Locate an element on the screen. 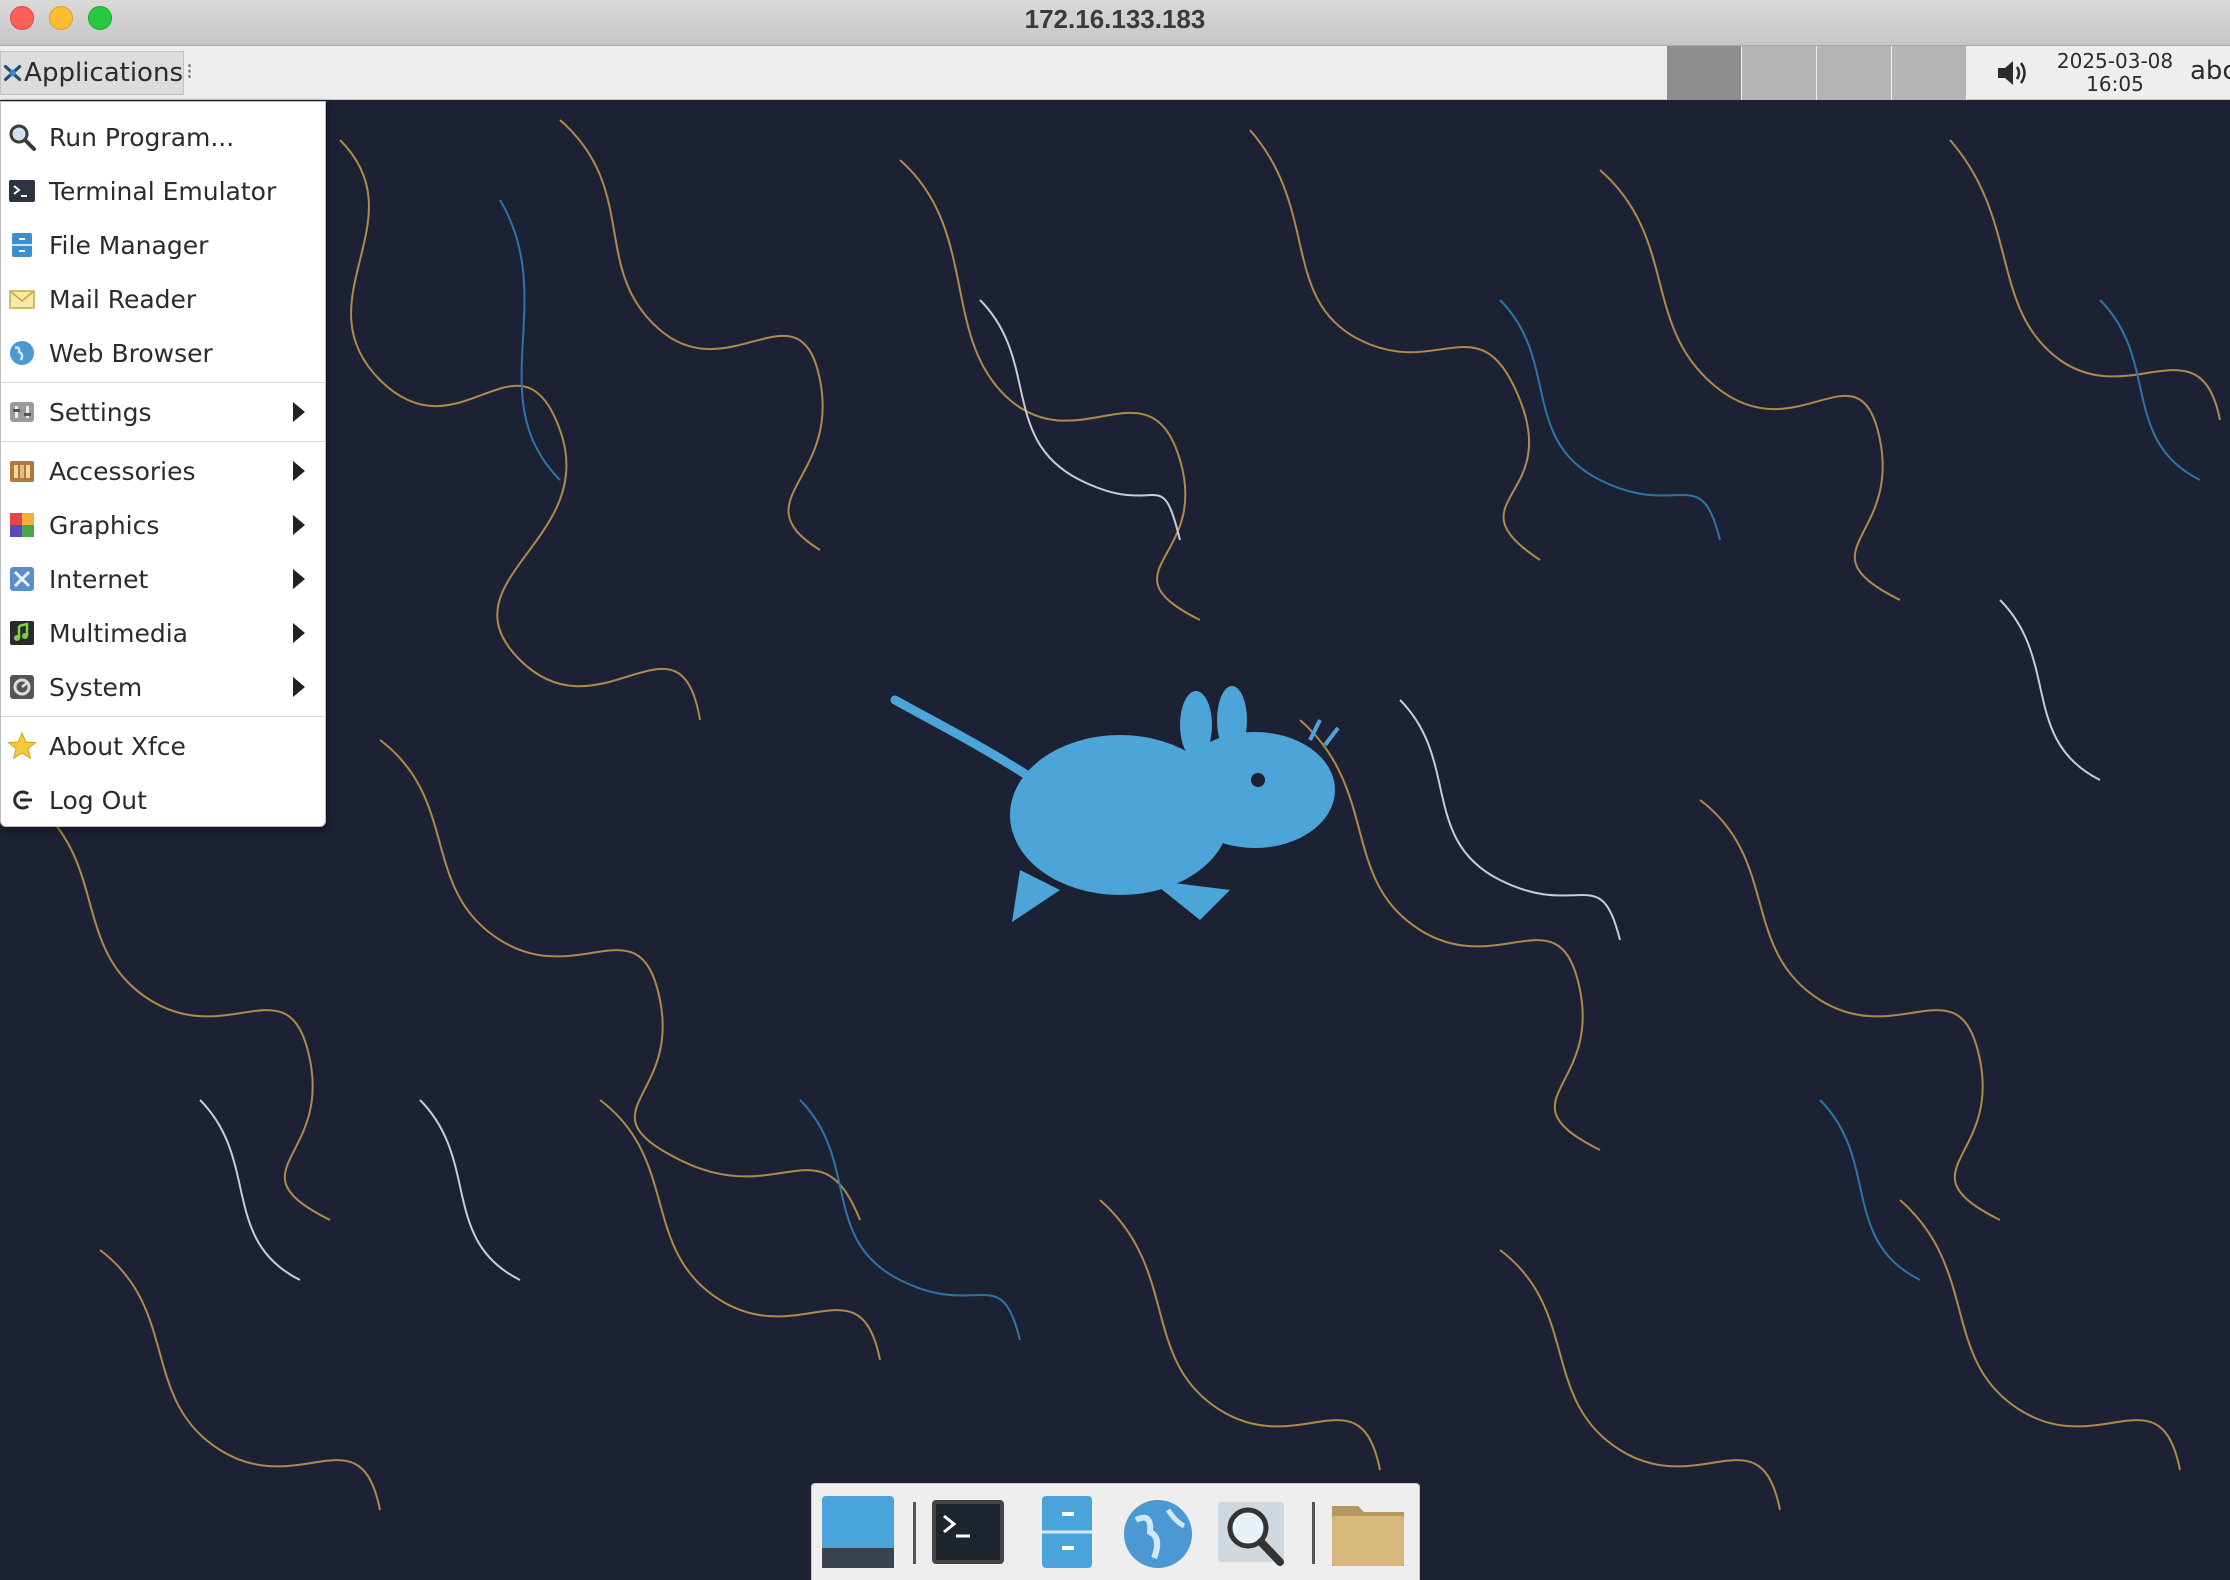  menu-item-about-xfce: About Xfce is located at coordinates (163, 746).